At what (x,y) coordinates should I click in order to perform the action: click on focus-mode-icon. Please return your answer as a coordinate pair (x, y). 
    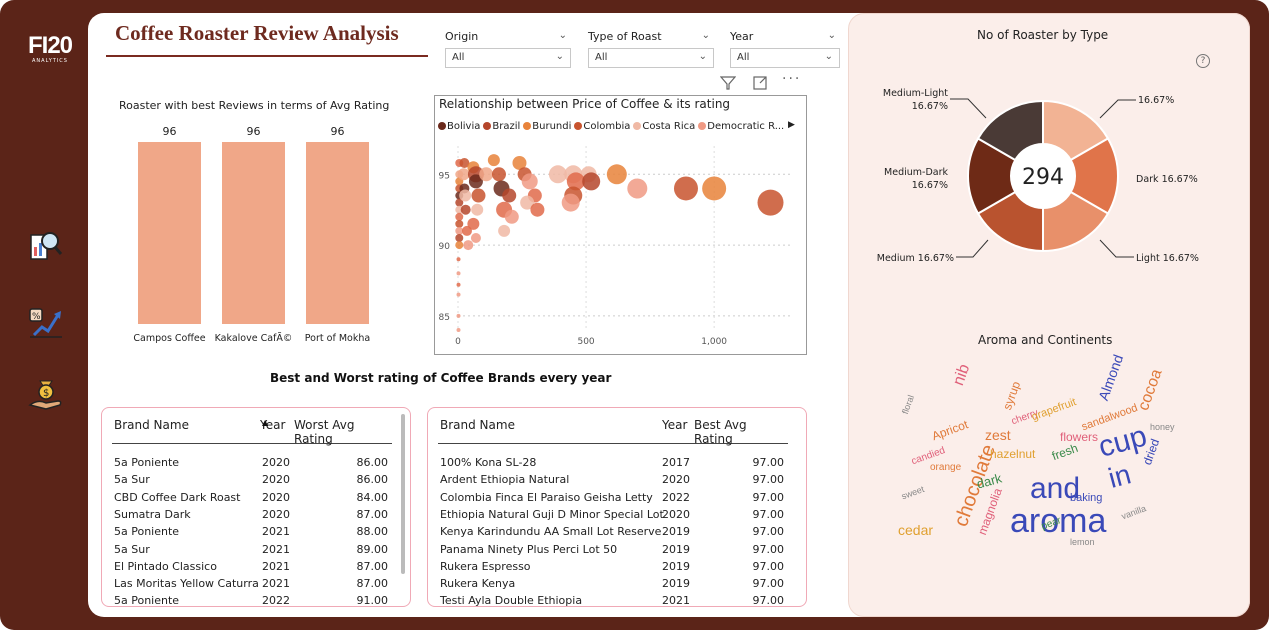
    Looking at the image, I should click on (760, 85).